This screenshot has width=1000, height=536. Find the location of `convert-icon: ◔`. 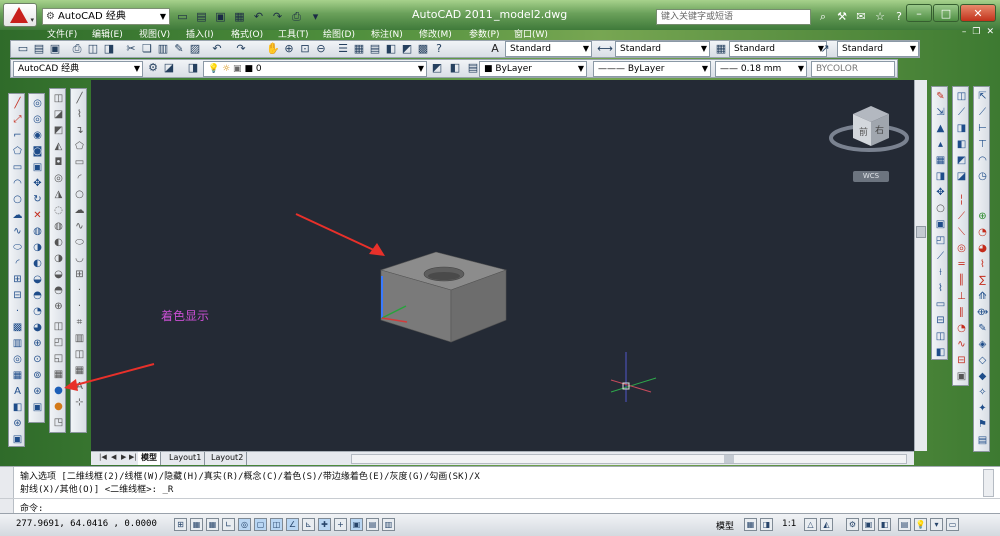

convert-icon: ◔ is located at coordinates (982, 232).